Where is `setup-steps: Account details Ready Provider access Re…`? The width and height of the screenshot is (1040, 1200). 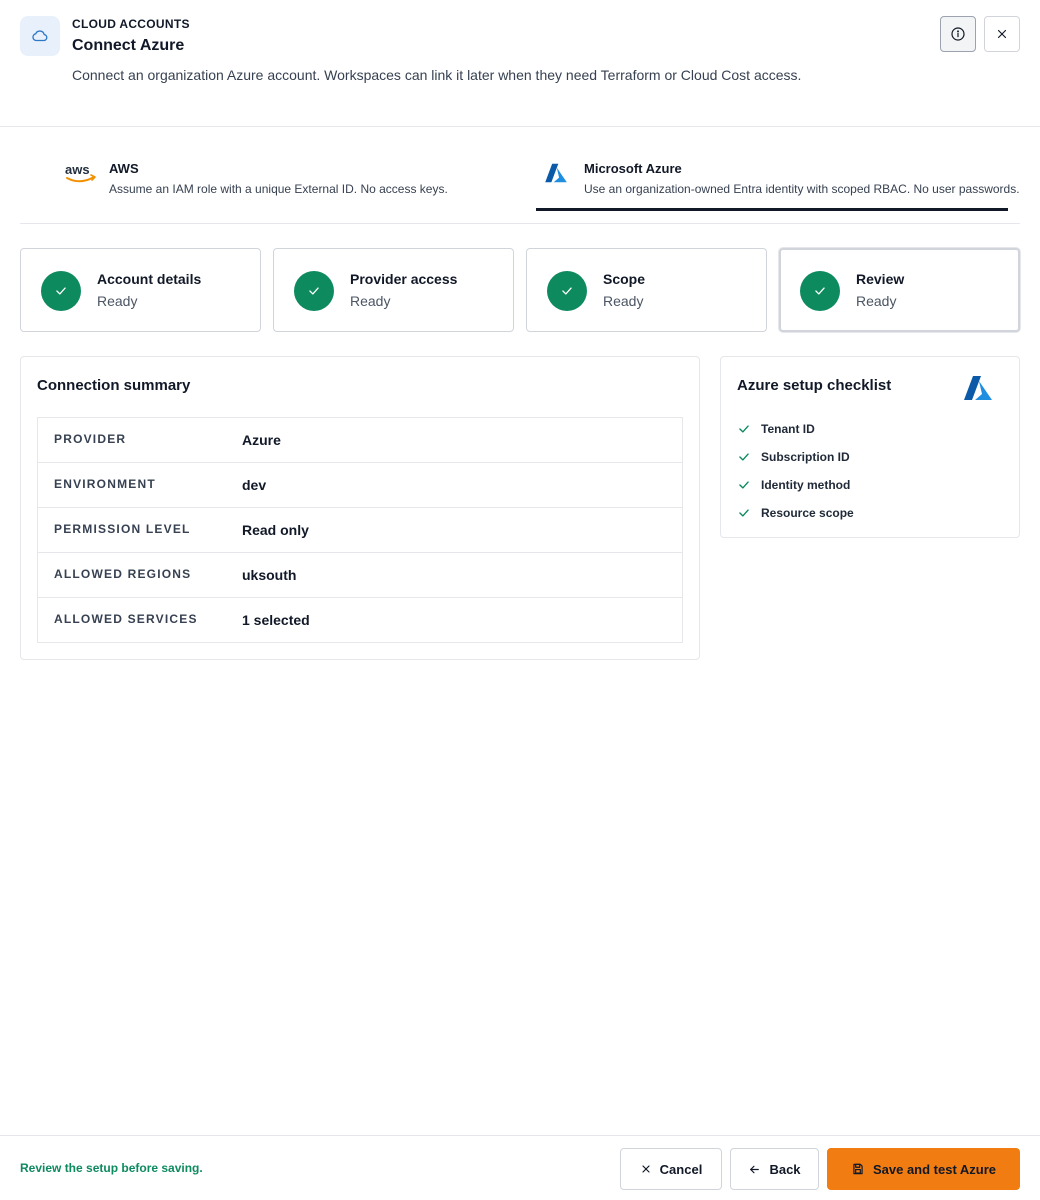
setup-steps: Account details Ready Provider access Re… is located at coordinates (520, 290).